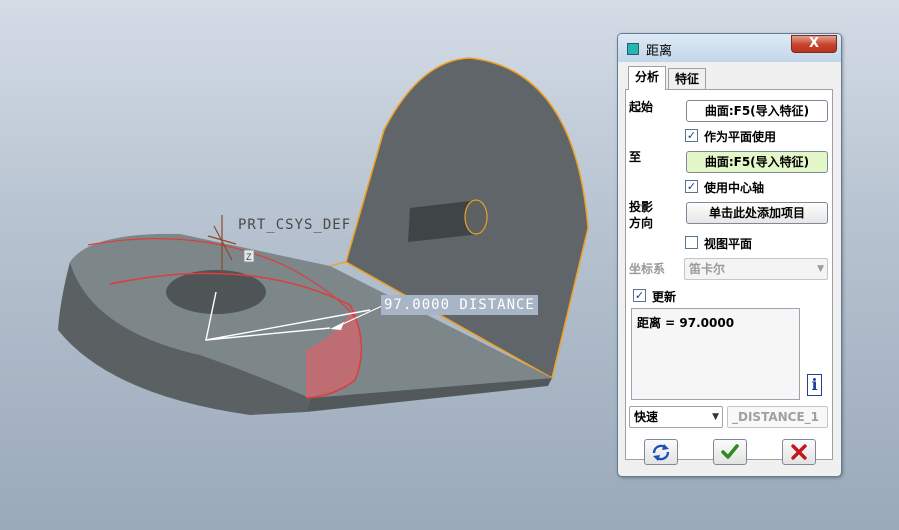  I want to click on csys-dropdown-value: 笛卡尔, so click(707, 269).